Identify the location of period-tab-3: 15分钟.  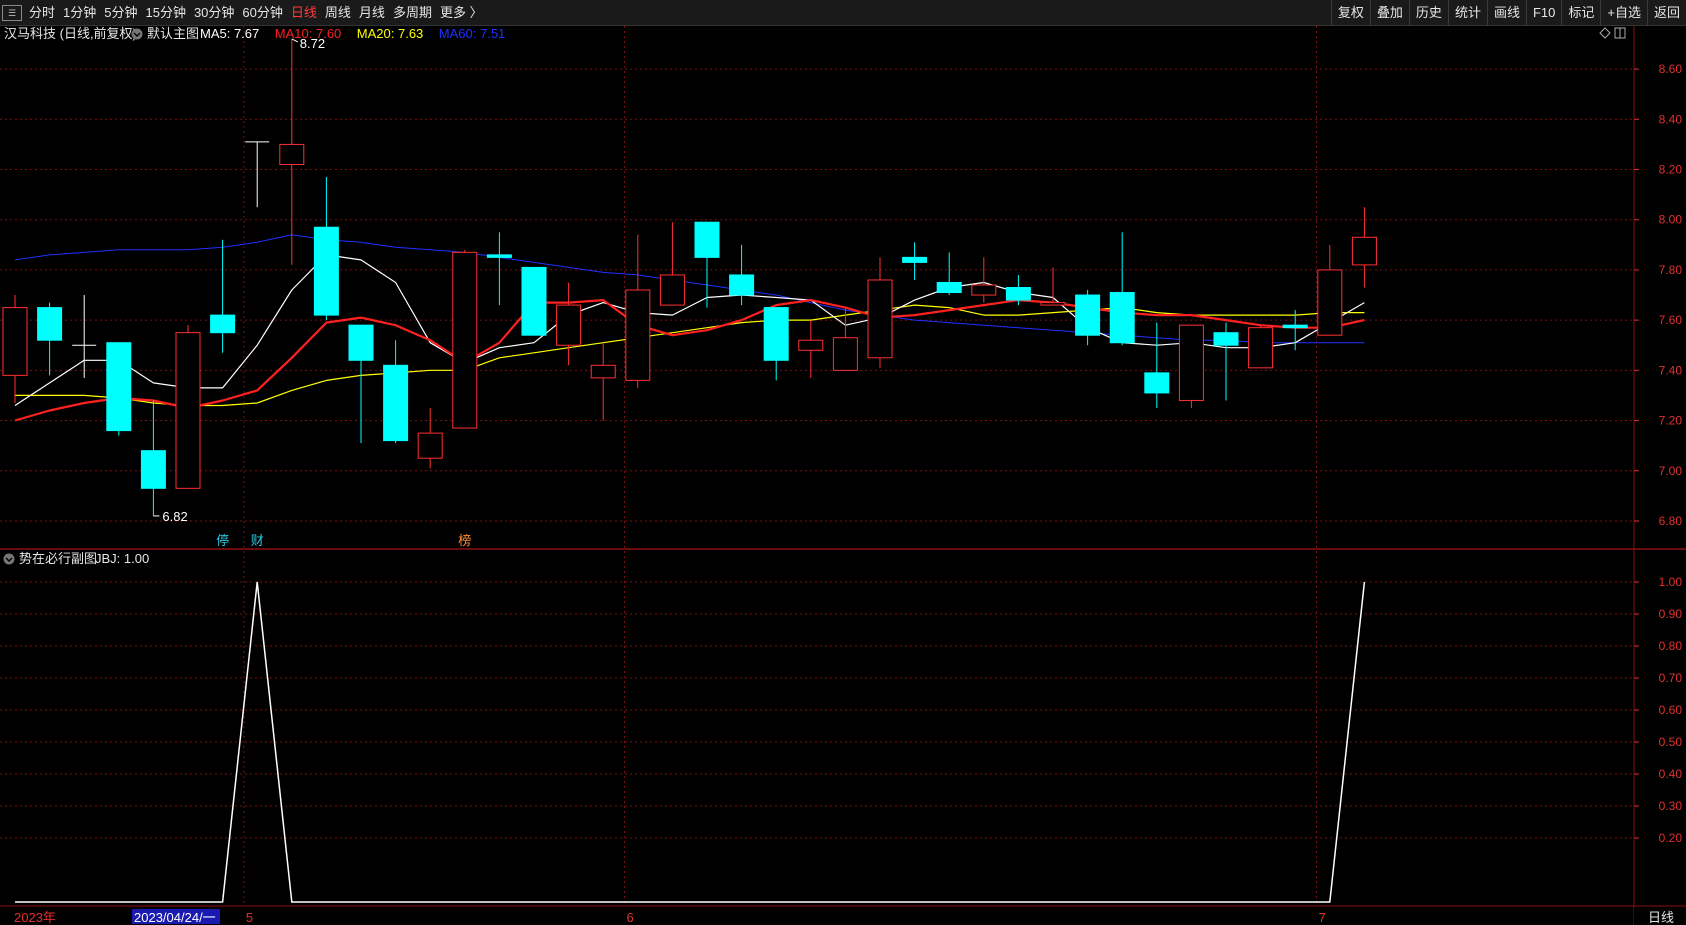
(165, 13).